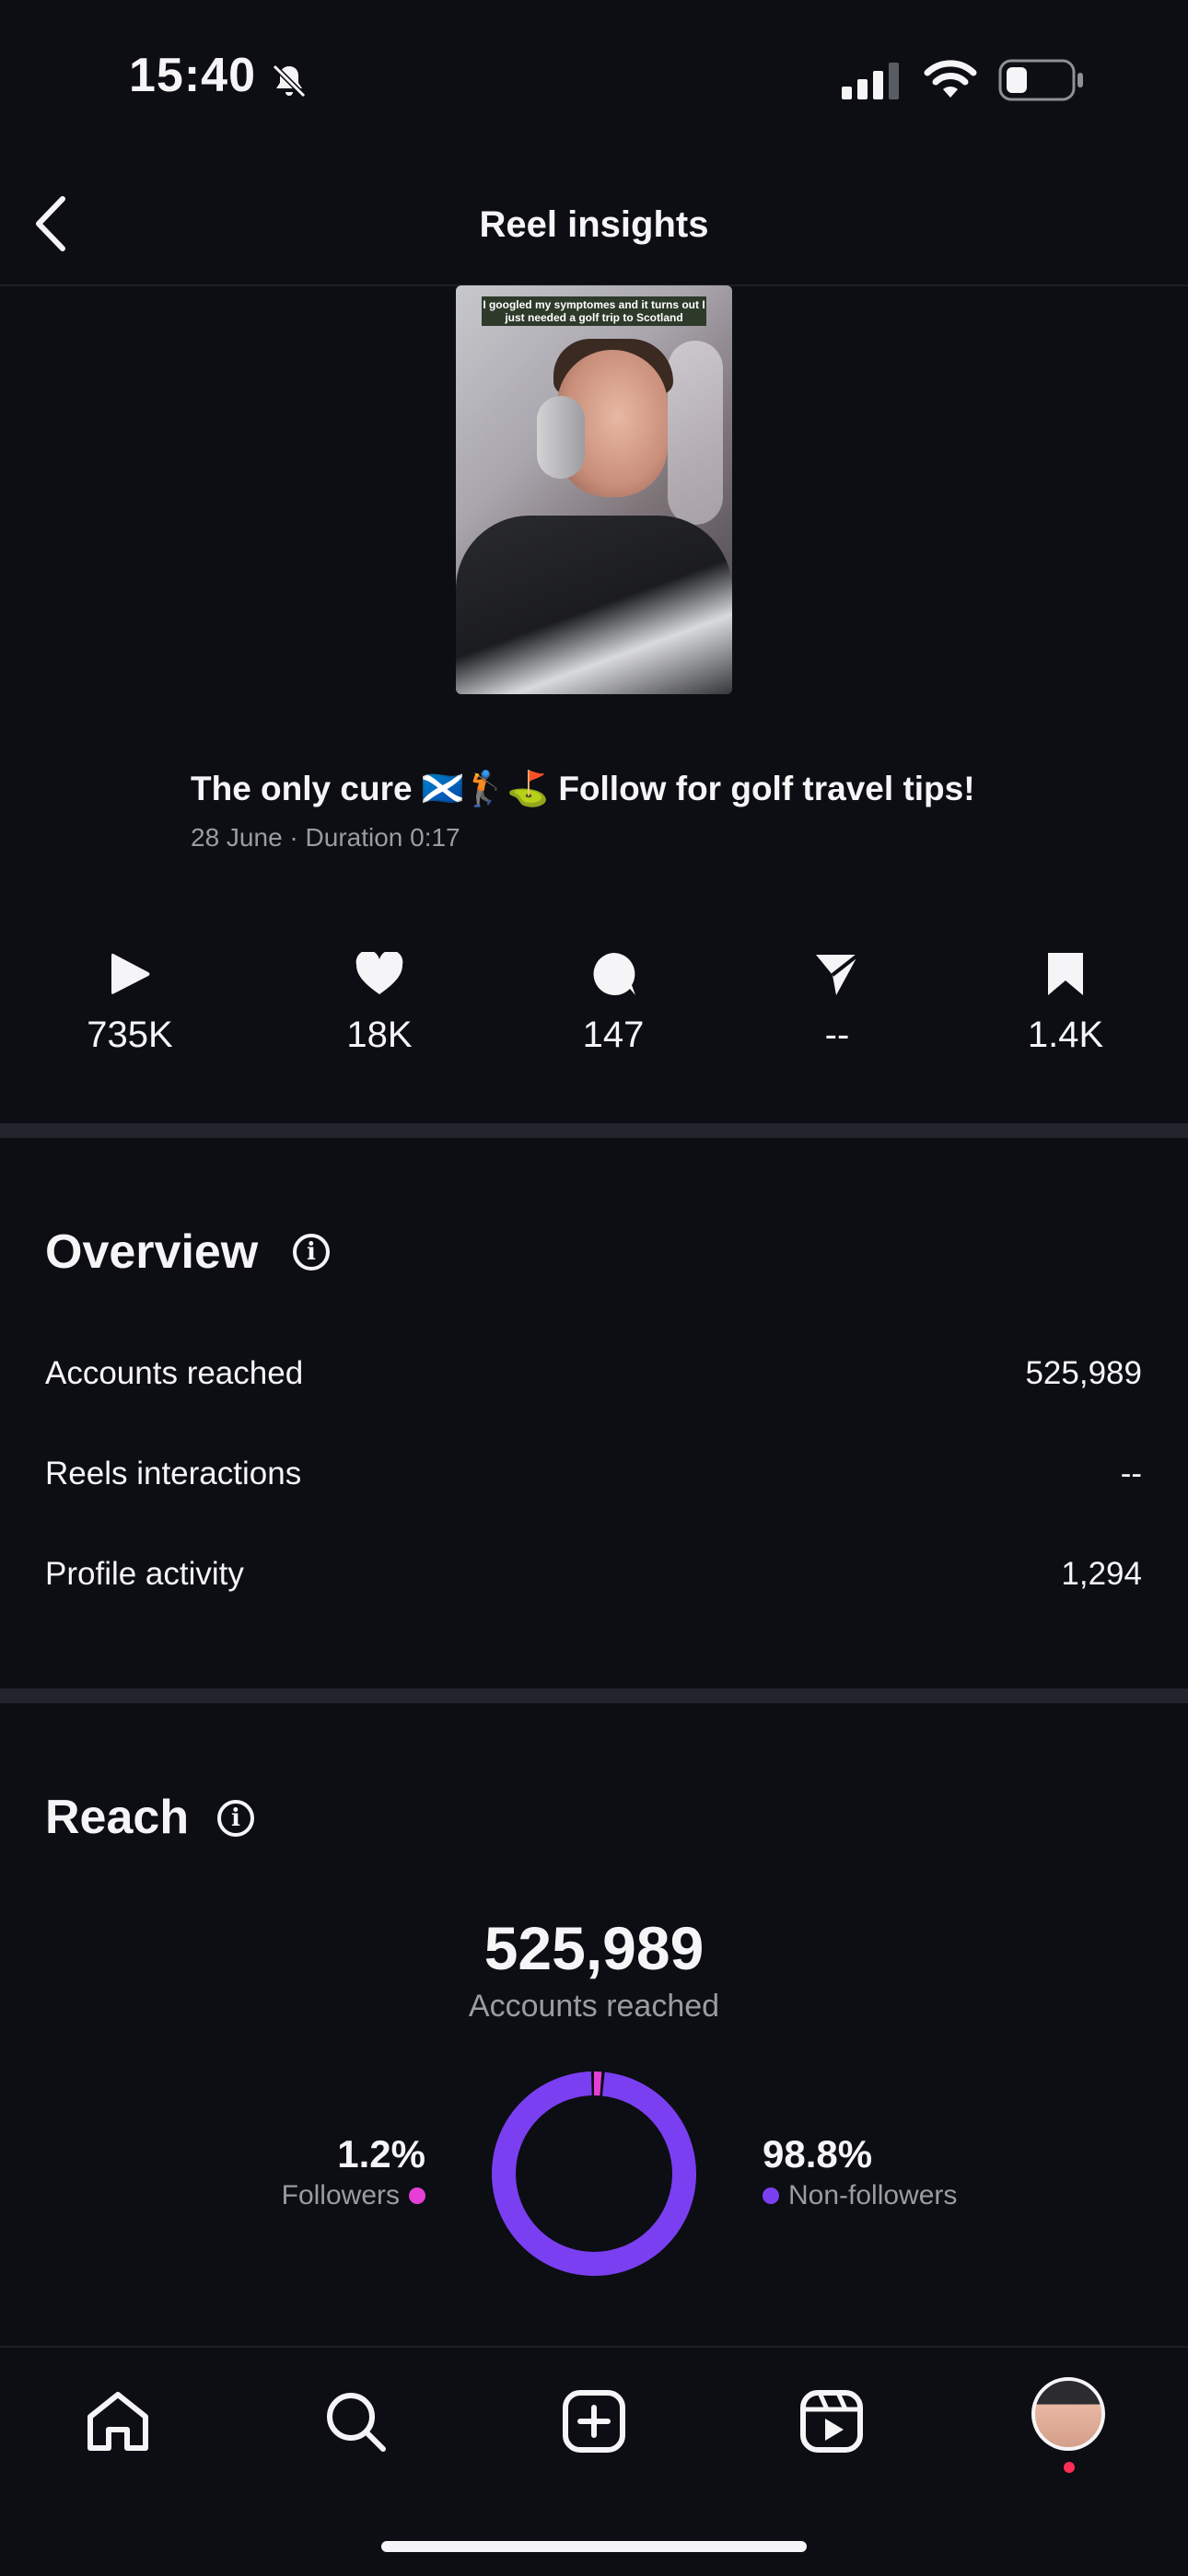  I want to click on thumbnail-jacket, so click(594, 605).